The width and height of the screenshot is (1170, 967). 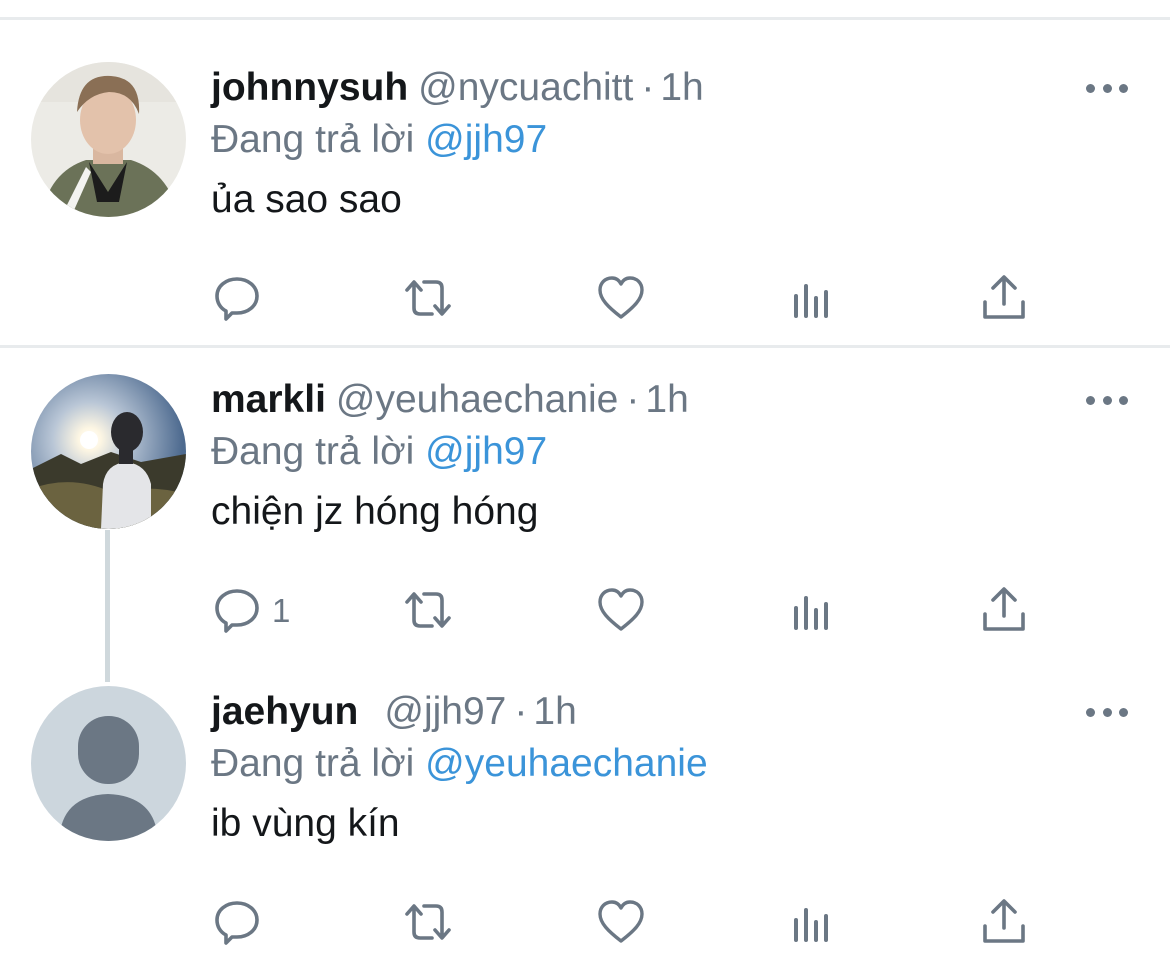 I want to click on user-handle: @nycuachitt, so click(x=525, y=87).